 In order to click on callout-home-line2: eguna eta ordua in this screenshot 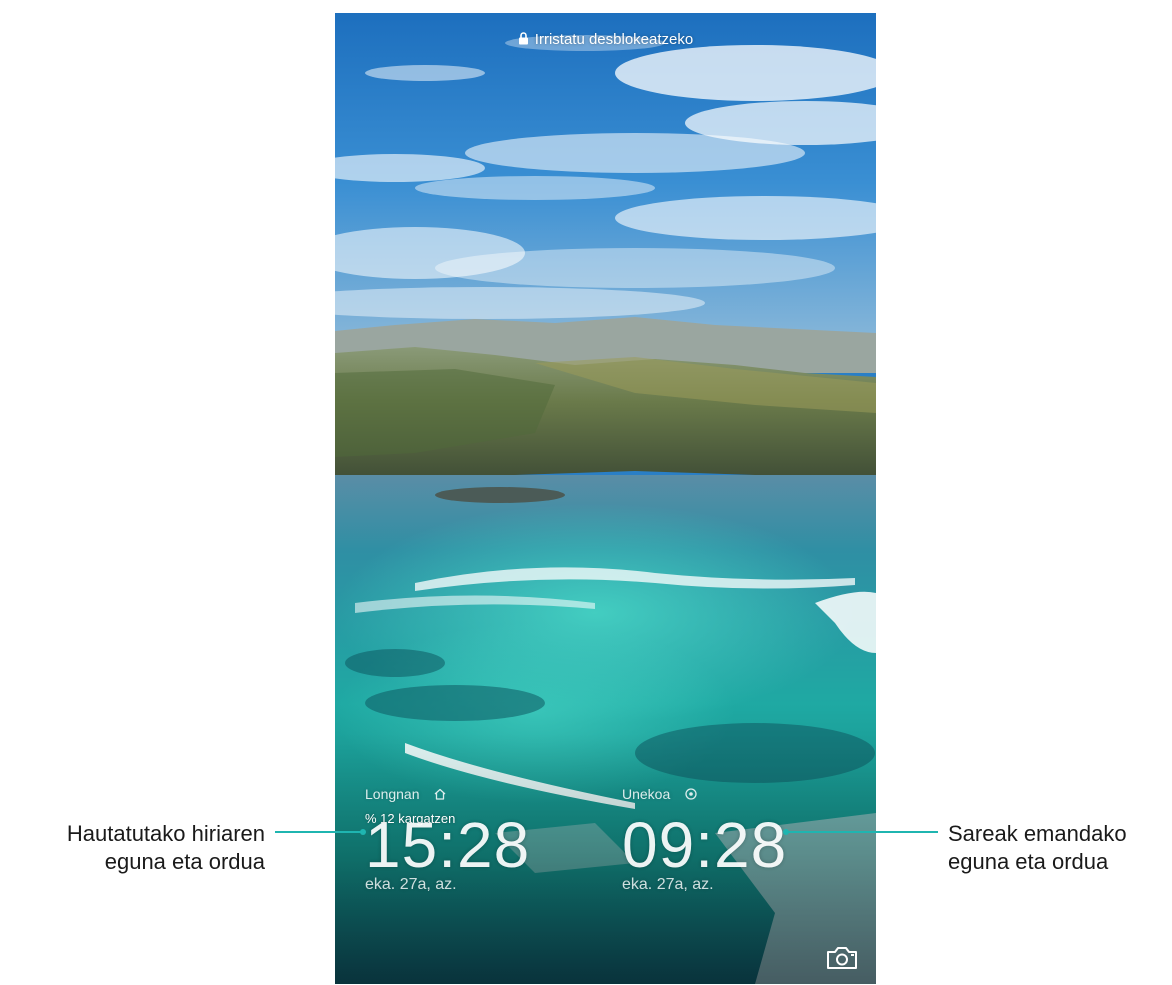, I will do `click(184, 861)`.